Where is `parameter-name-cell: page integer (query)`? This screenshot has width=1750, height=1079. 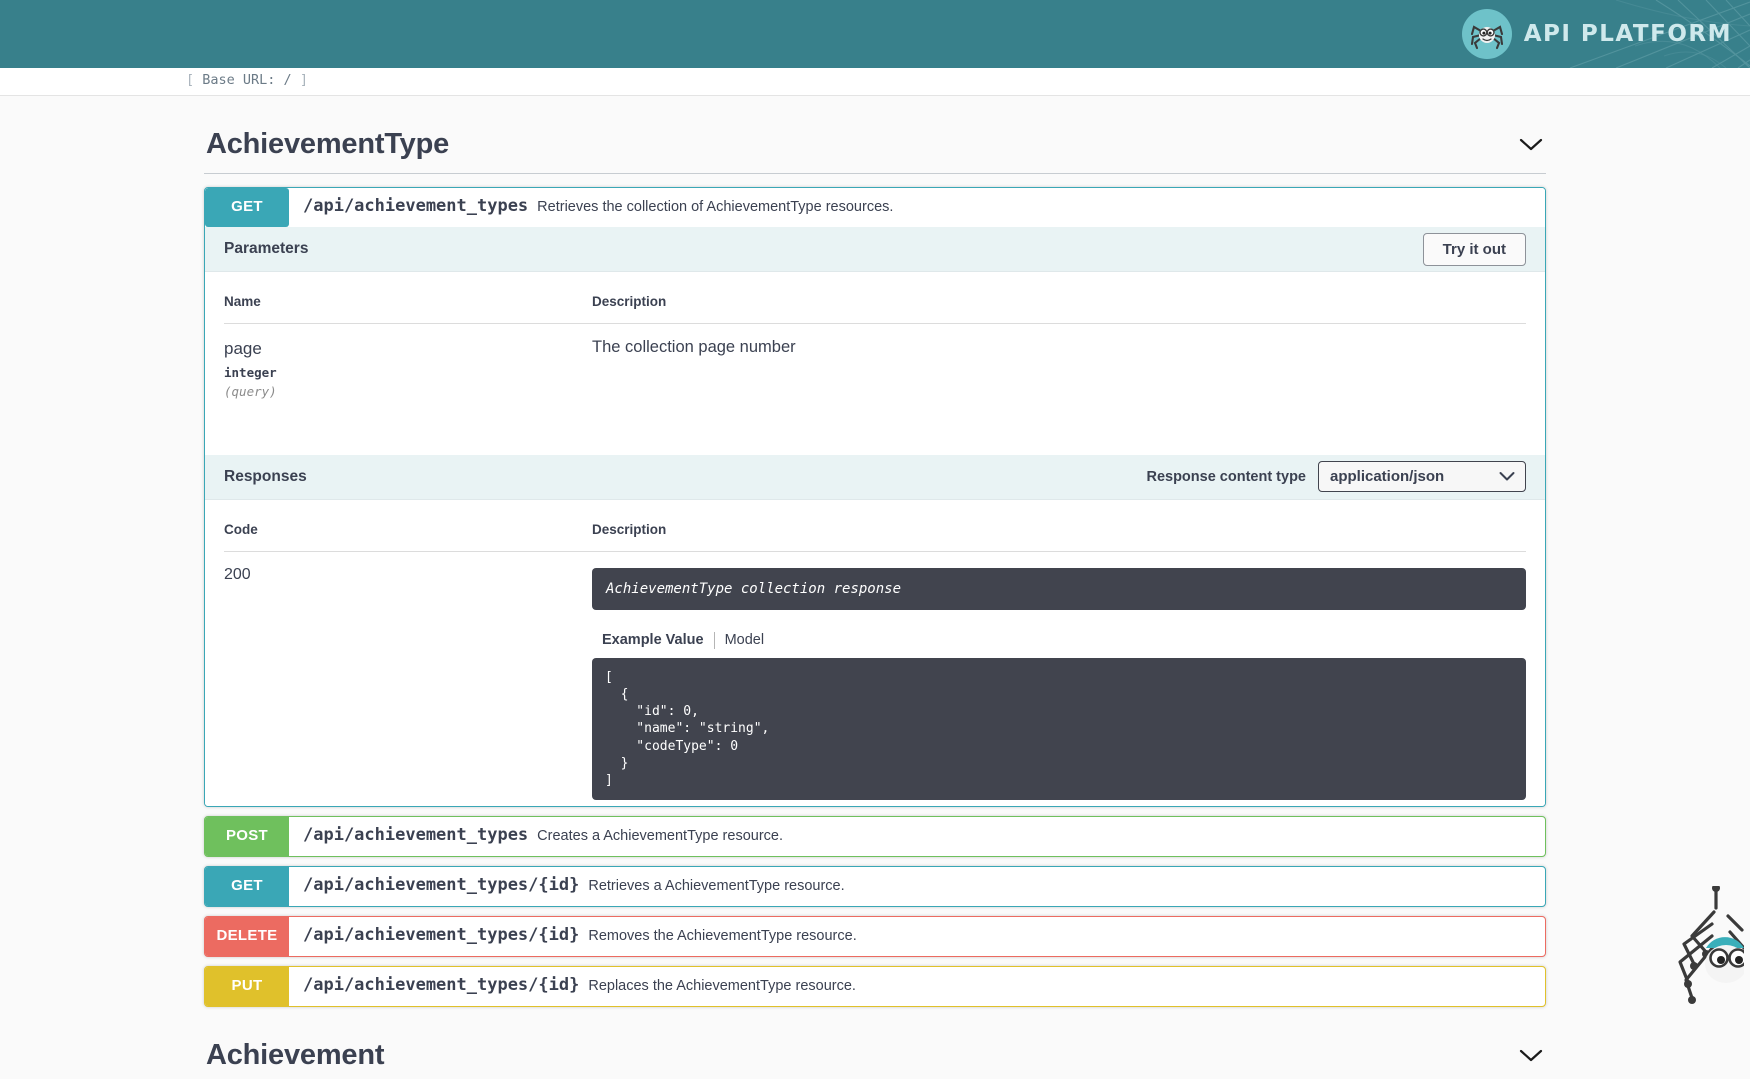 parameter-name-cell: page integer (query) is located at coordinates (408, 361).